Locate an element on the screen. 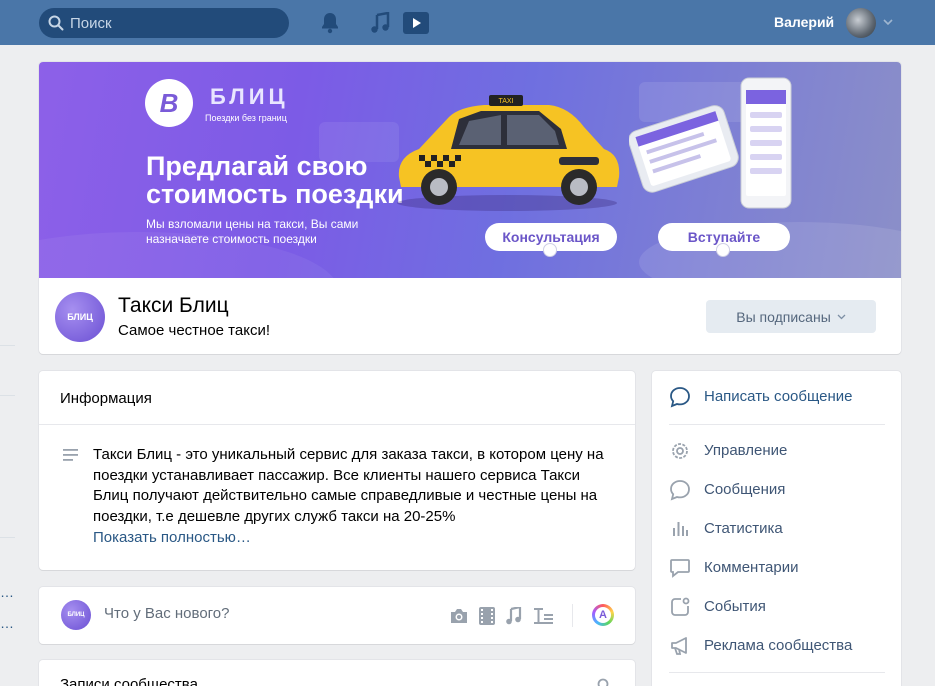 The width and height of the screenshot is (935, 686). menu-label: Управление is located at coordinates (746, 450).